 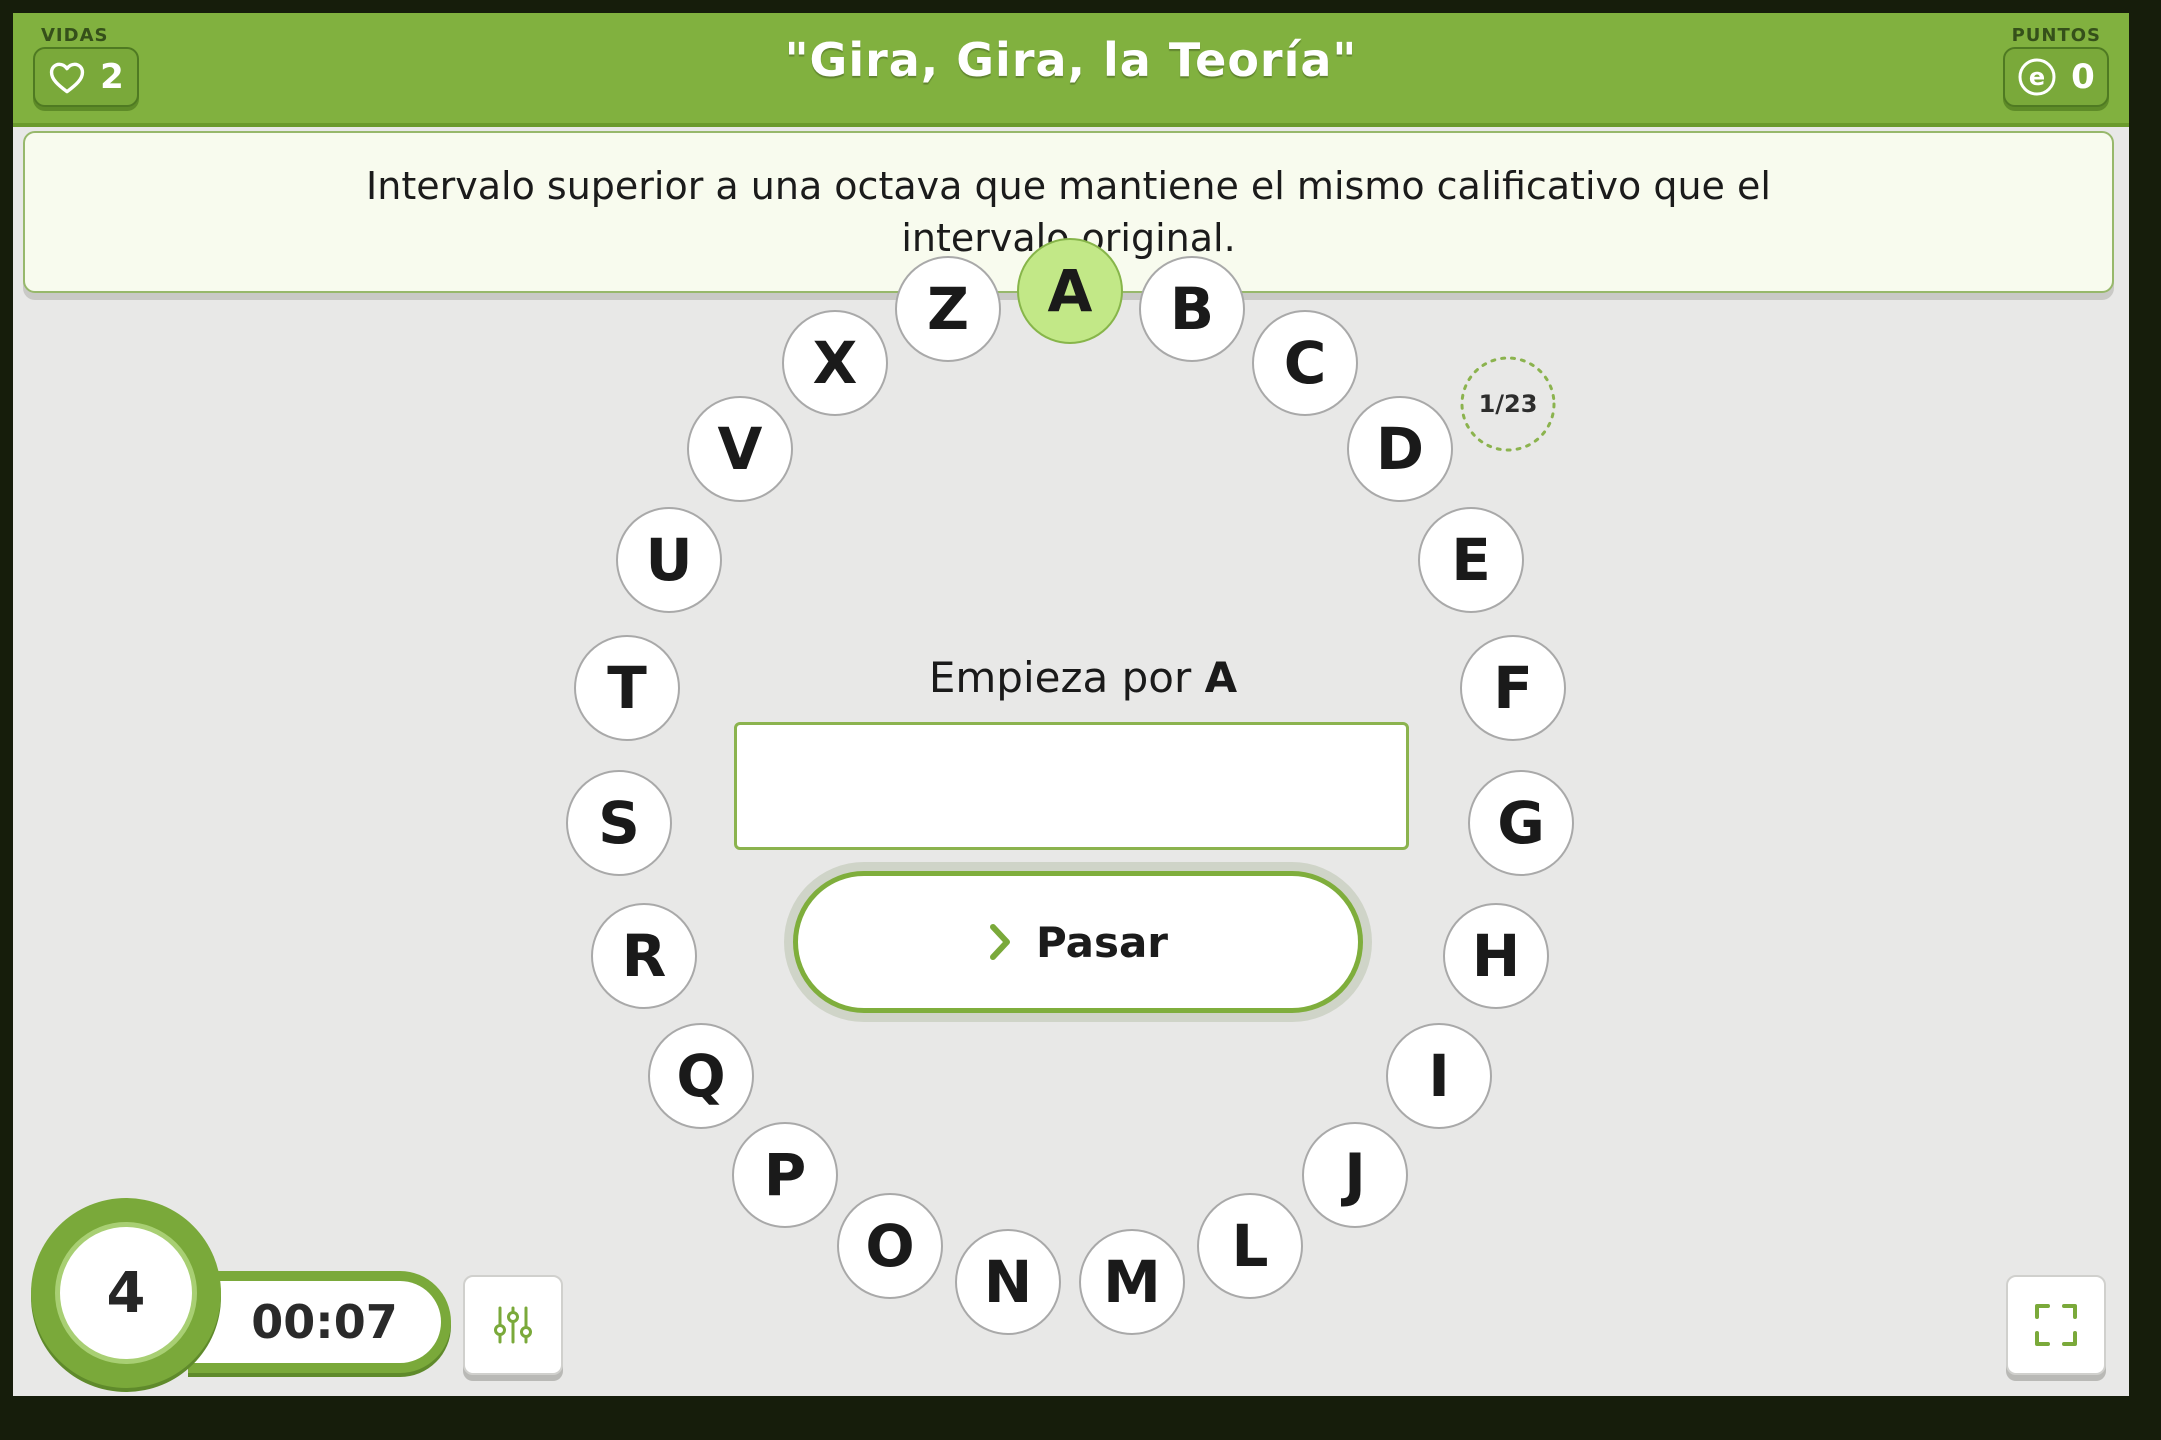 What do you see at coordinates (2083, 77) in the screenshot?
I see `points-value: 0` at bounding box center [2083, 77].